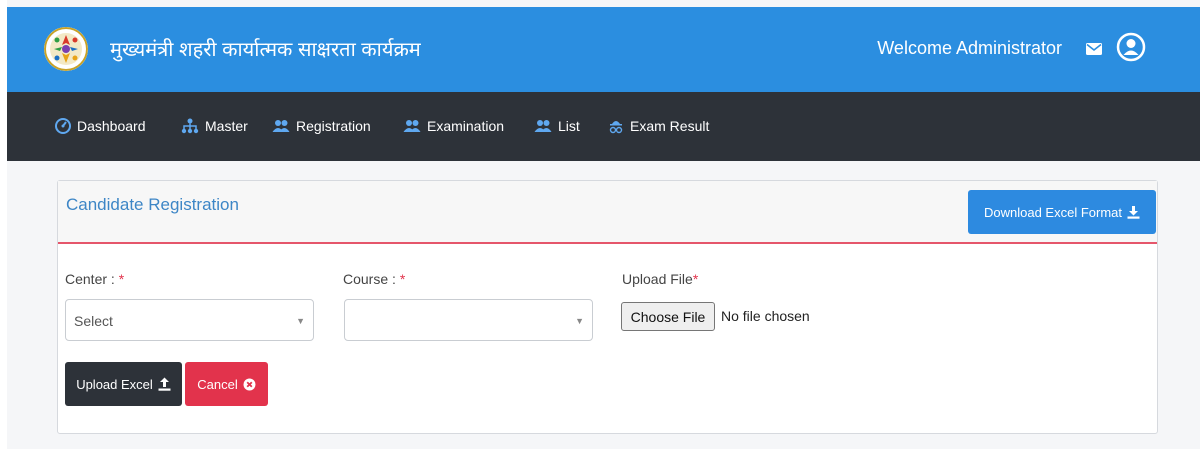 The height and width of the screenshot is (449, 1200). I want to click on nav-label: Exam Result, so click(670, 126).